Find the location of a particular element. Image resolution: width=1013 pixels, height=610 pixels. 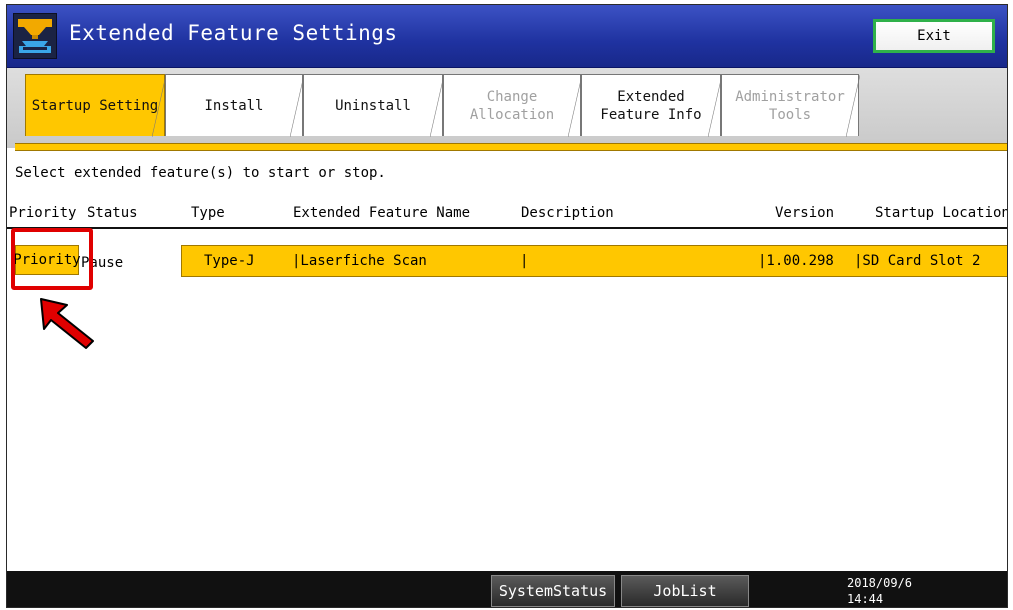

system-status-button: SystemStatus is located at coordinates (553, 591).